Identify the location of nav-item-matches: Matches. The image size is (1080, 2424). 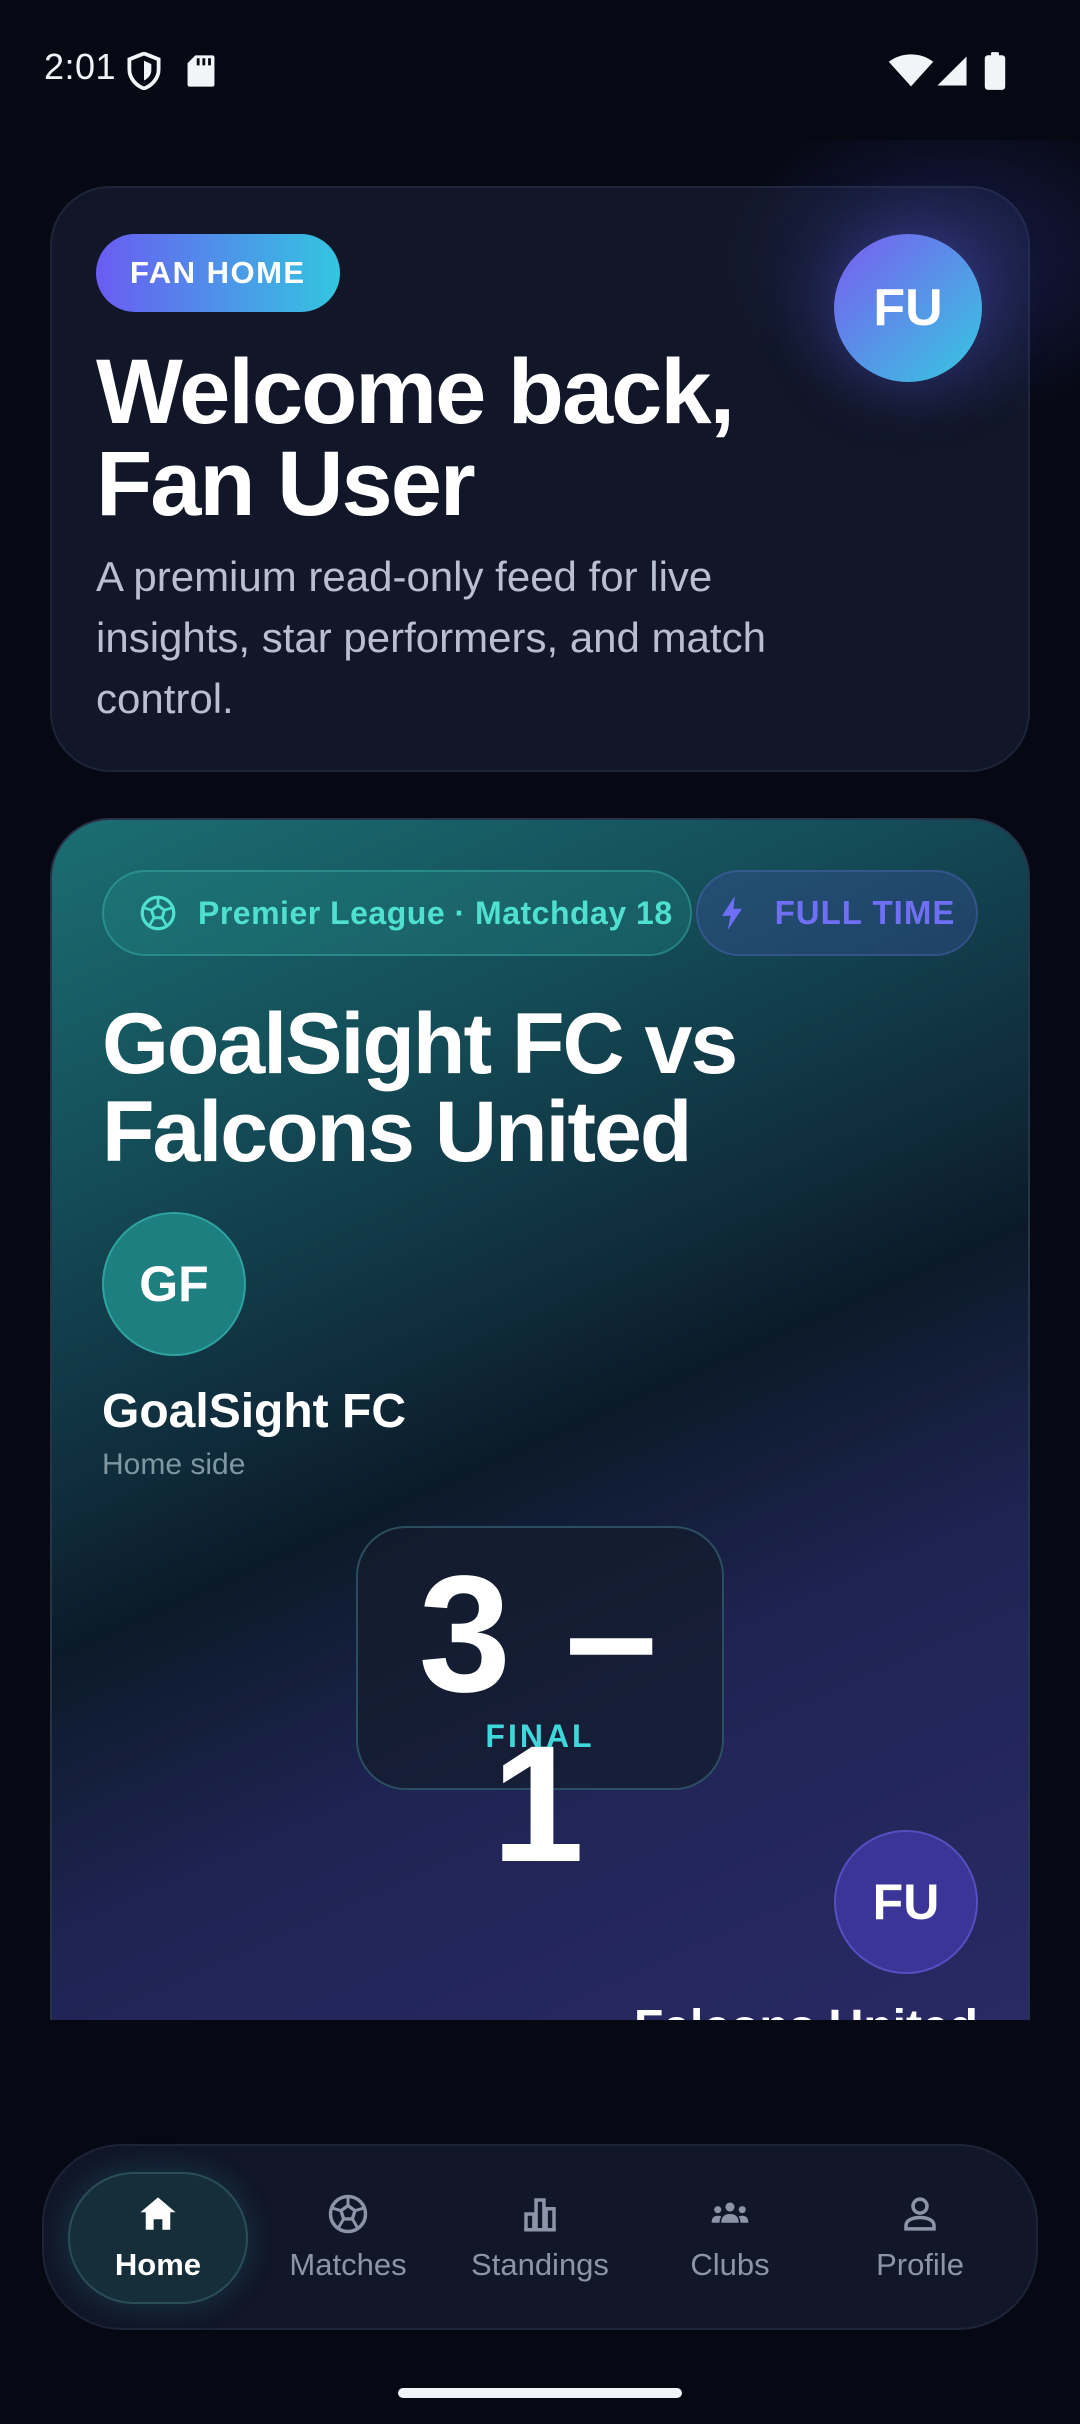
(348, 2238).